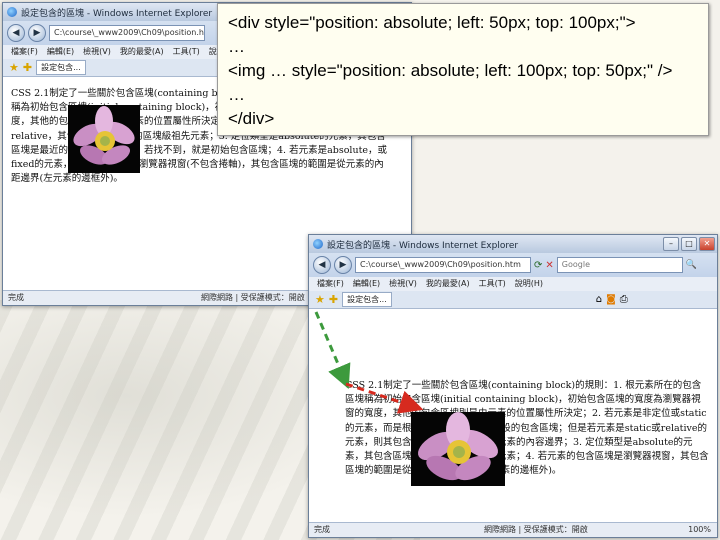 The height and width of the screenshot is (540, 720). I want to click on menu-bar: 檔案(F) 編輯(E) 檢視(V) 我的最愛(A) 工具(T) 說明(H), so click(513, 284).